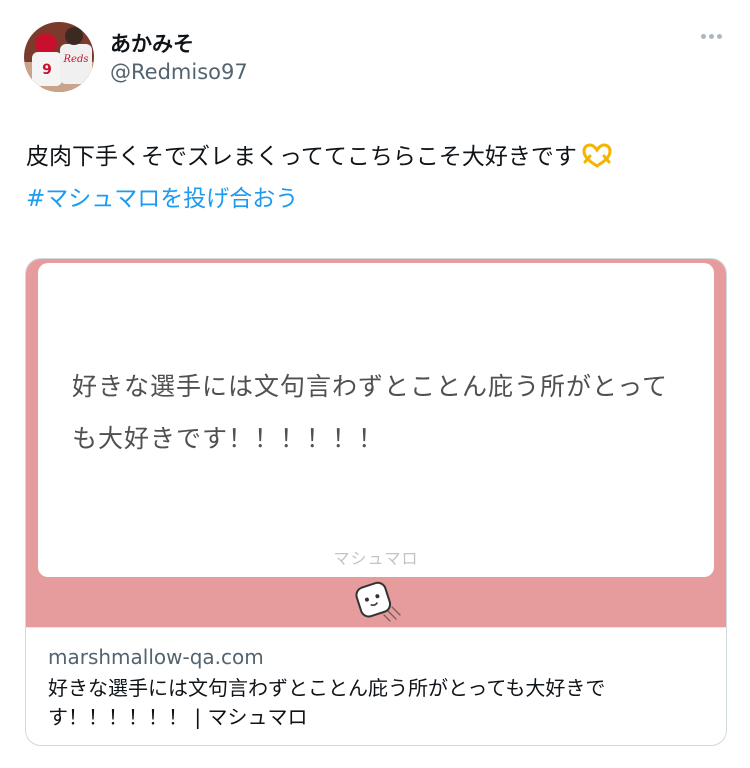  What do you see at coordinates (376, 178) in the screenshot?
I see `tweet-text: 皮肉下手くそでズレまくっててこちらこそ大好きです #マシュマロを投げ合おう` at bounding box center [376, 178].